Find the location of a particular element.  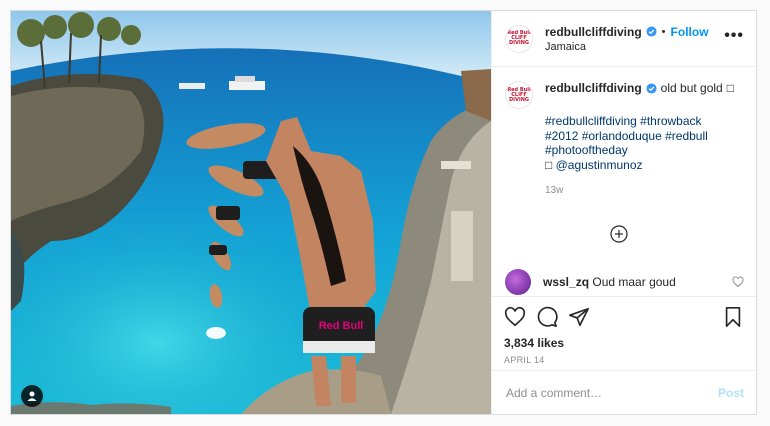

bookmark-icon is located at coordinates (733, 317).